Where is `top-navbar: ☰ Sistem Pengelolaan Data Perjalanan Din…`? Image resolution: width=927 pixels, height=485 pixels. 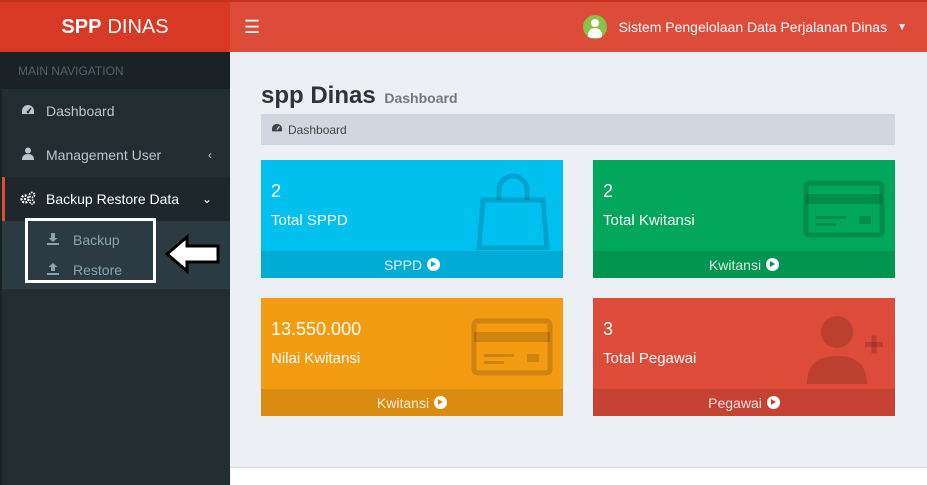 top-navbar: ☰ Sistem Pengelolaan Data Perjalanan Din… is located at coordinates (578, 26).